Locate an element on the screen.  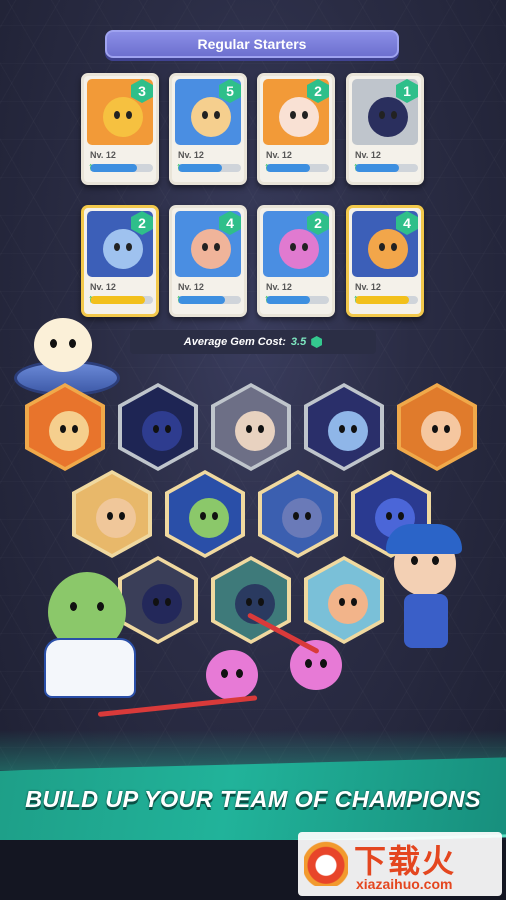
rocker-hair-illustration is located at coordinates (424, 539).